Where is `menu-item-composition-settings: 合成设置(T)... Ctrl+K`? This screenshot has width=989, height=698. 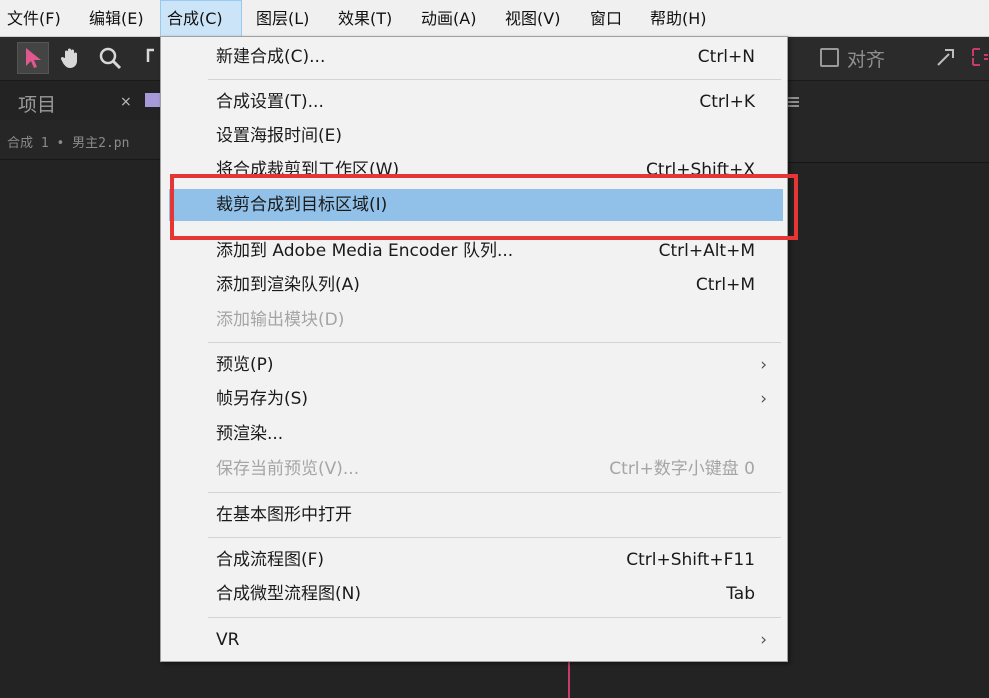 menu-item-composition-settings: 合成设置(T)... Ctrl+K is located at coordinates (476, 102).